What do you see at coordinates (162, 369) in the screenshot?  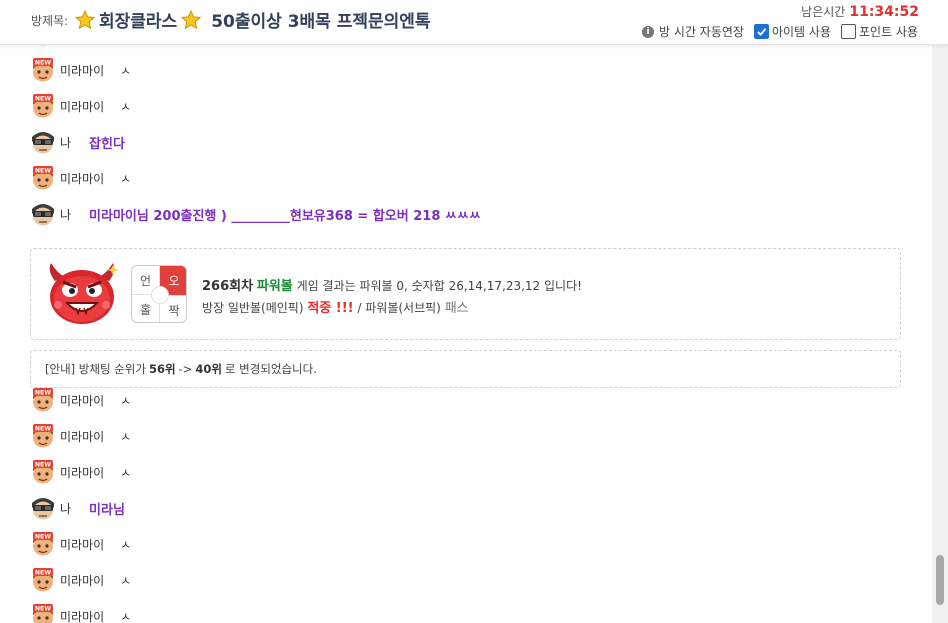 I see `notice-from-rank: 56위` at bounding box center [162, 369].